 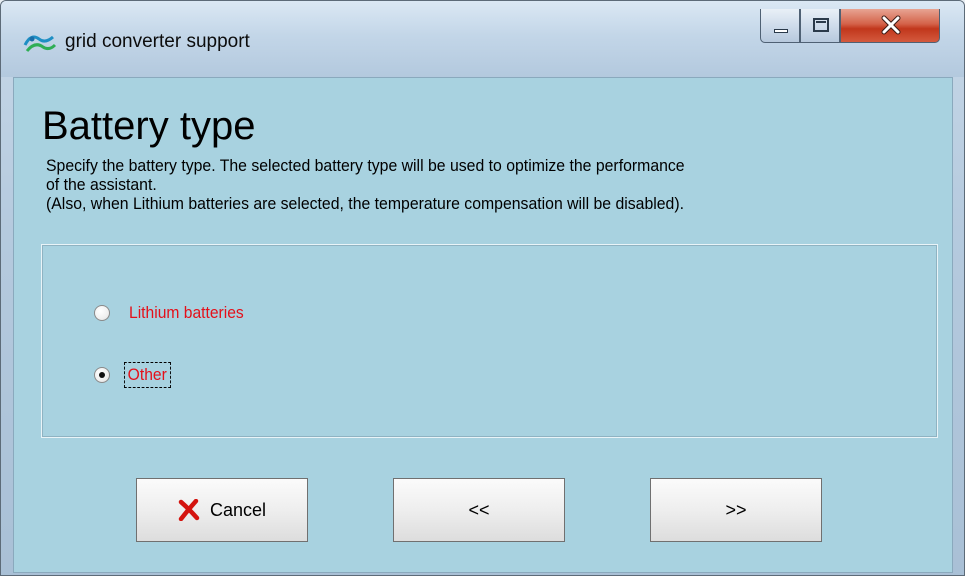 What do you see at coordinates (186, 312) in the screenshot?
I see `lithium-option-label: Lithium batteries` at bounding box center [186, 312].